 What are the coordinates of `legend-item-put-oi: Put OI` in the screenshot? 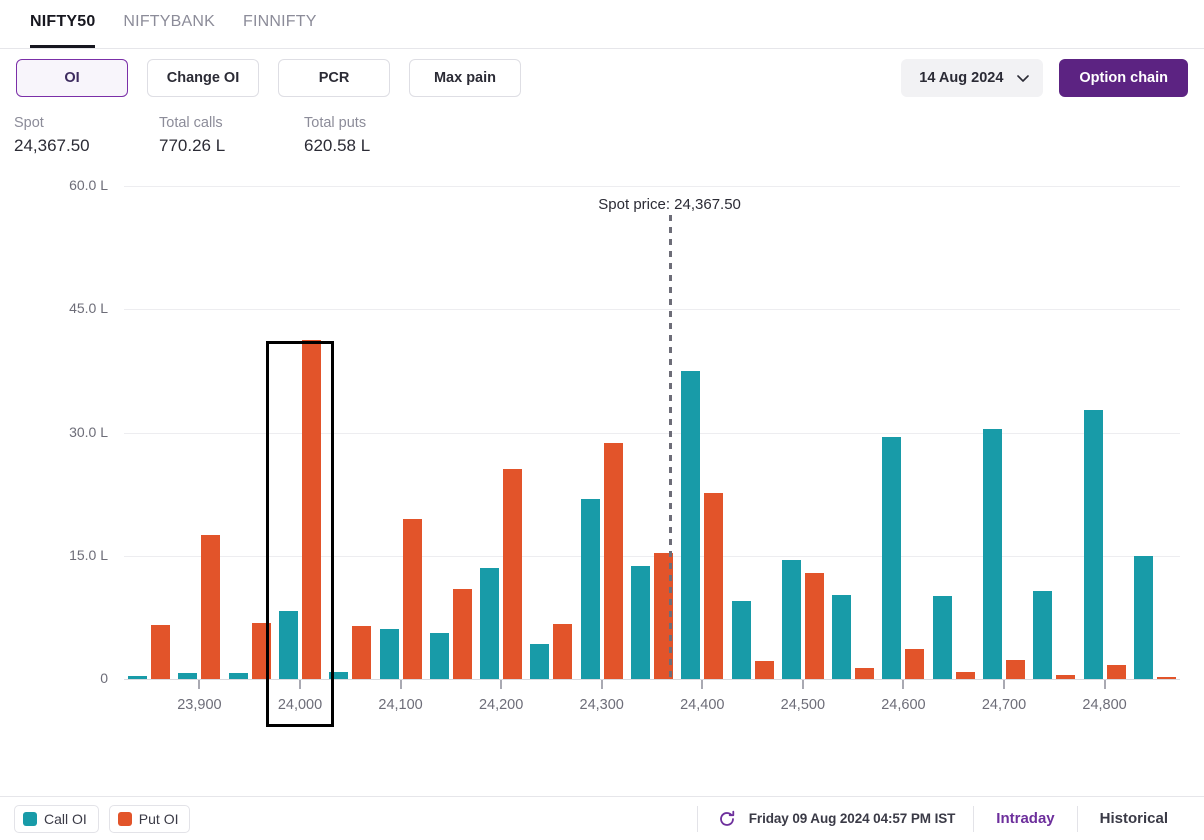 It's located at (149, 818).